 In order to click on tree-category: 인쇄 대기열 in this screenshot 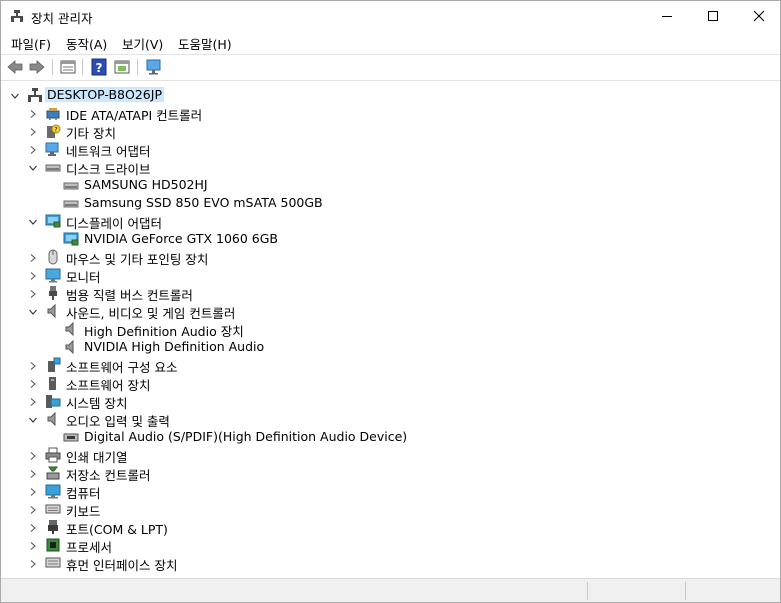, I will do `click(390, 455)`.